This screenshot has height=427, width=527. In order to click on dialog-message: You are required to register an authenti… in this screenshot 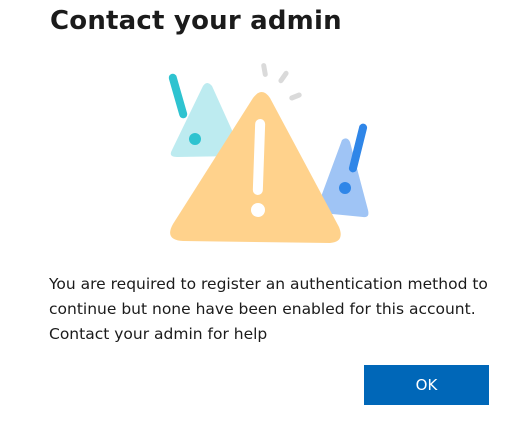, I will do `click(268, 309)`.